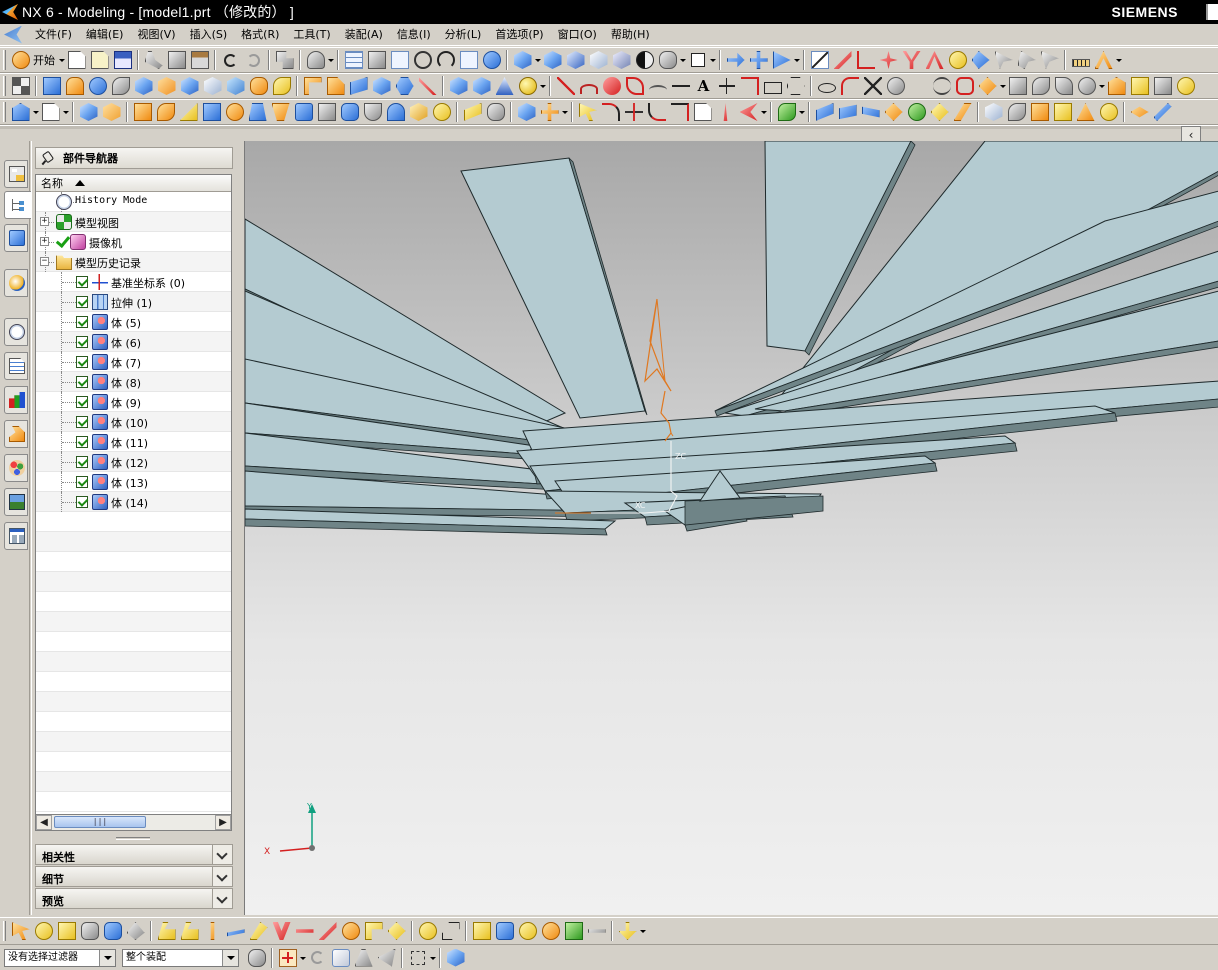 The image size is (1218, 970). What do you see at coordinates (50, 112) in the screenshot?
I see `layer-icon` at bounding box center [50, 112].